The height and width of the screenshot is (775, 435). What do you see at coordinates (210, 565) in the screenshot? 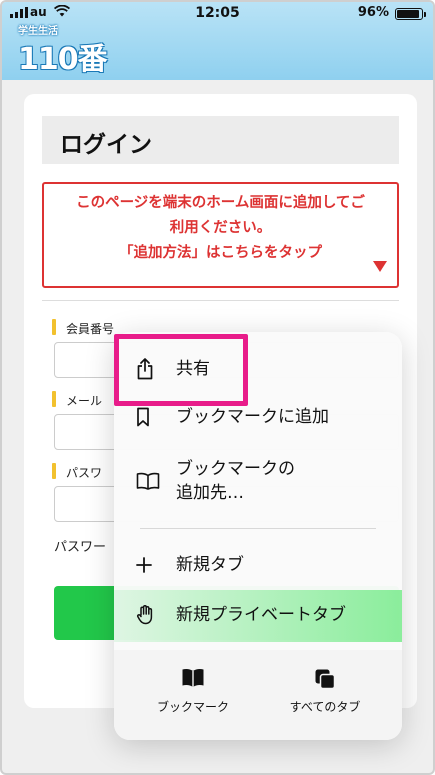
I see `menu-item-label: 新規タブ` at bounding box center [210, 565].